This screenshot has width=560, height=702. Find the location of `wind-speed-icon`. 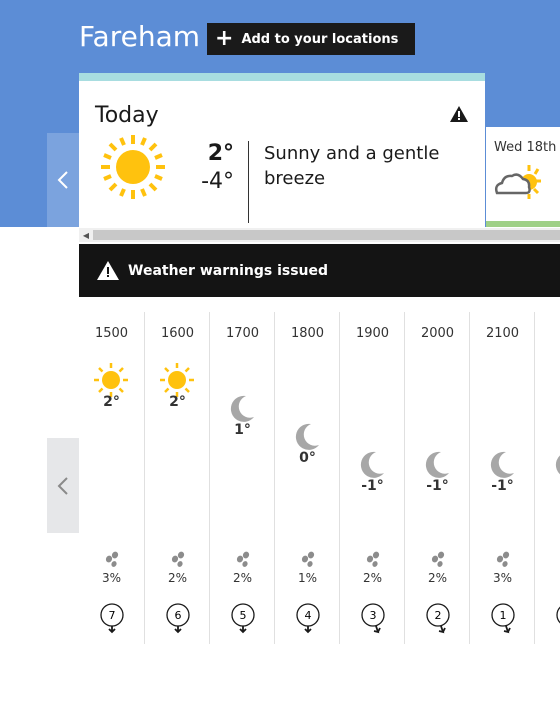

wind-speed-icon is located at coordinates (547, 621).